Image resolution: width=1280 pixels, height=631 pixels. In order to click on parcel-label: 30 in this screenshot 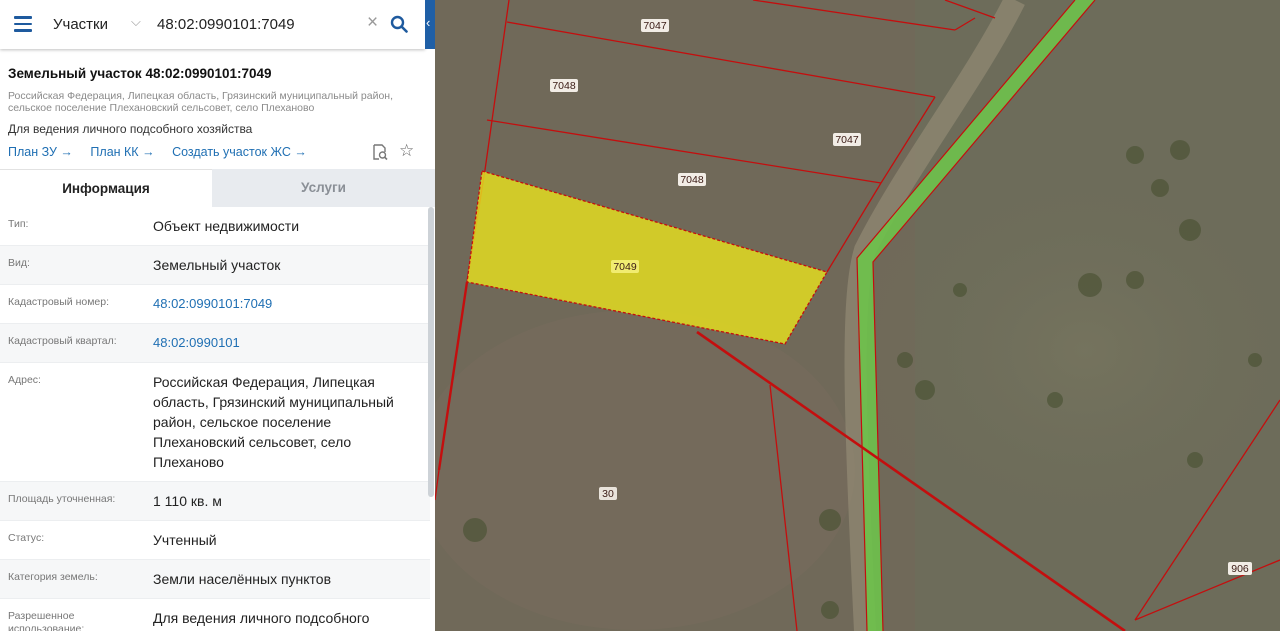, I will do `click(608, 494)`.